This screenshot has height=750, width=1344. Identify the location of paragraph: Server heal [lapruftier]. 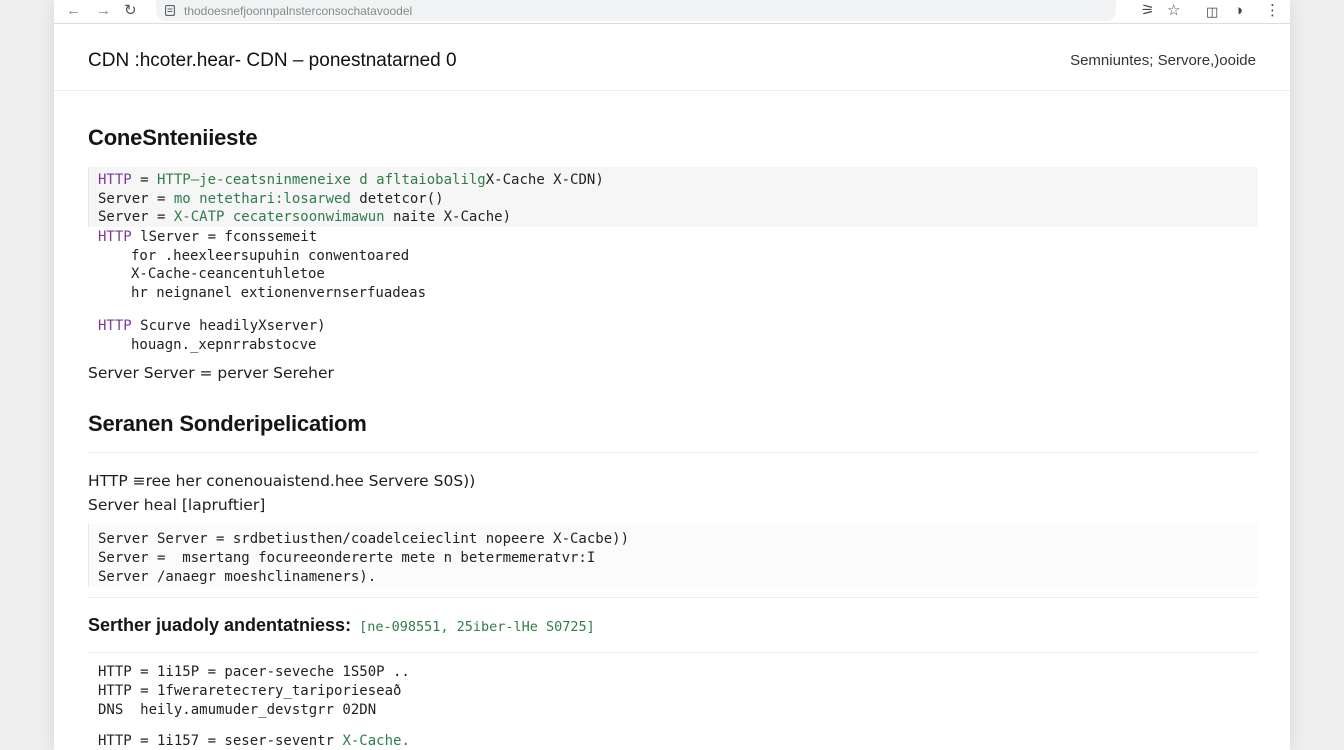
(177, 505).